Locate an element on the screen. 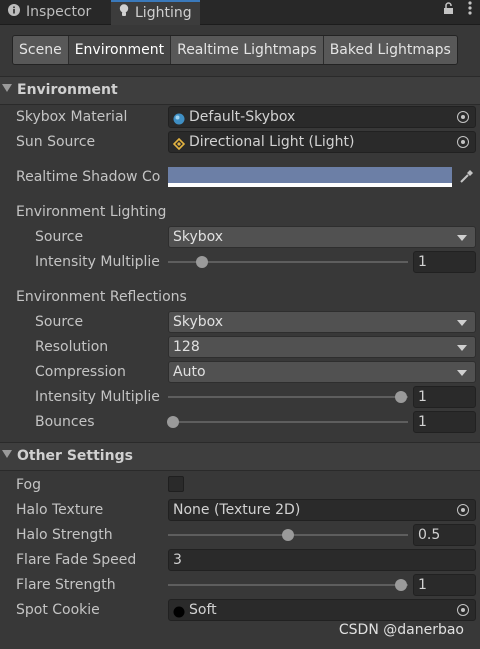  lighting-intensity-field: 1 is located at coordinates (444, 262).